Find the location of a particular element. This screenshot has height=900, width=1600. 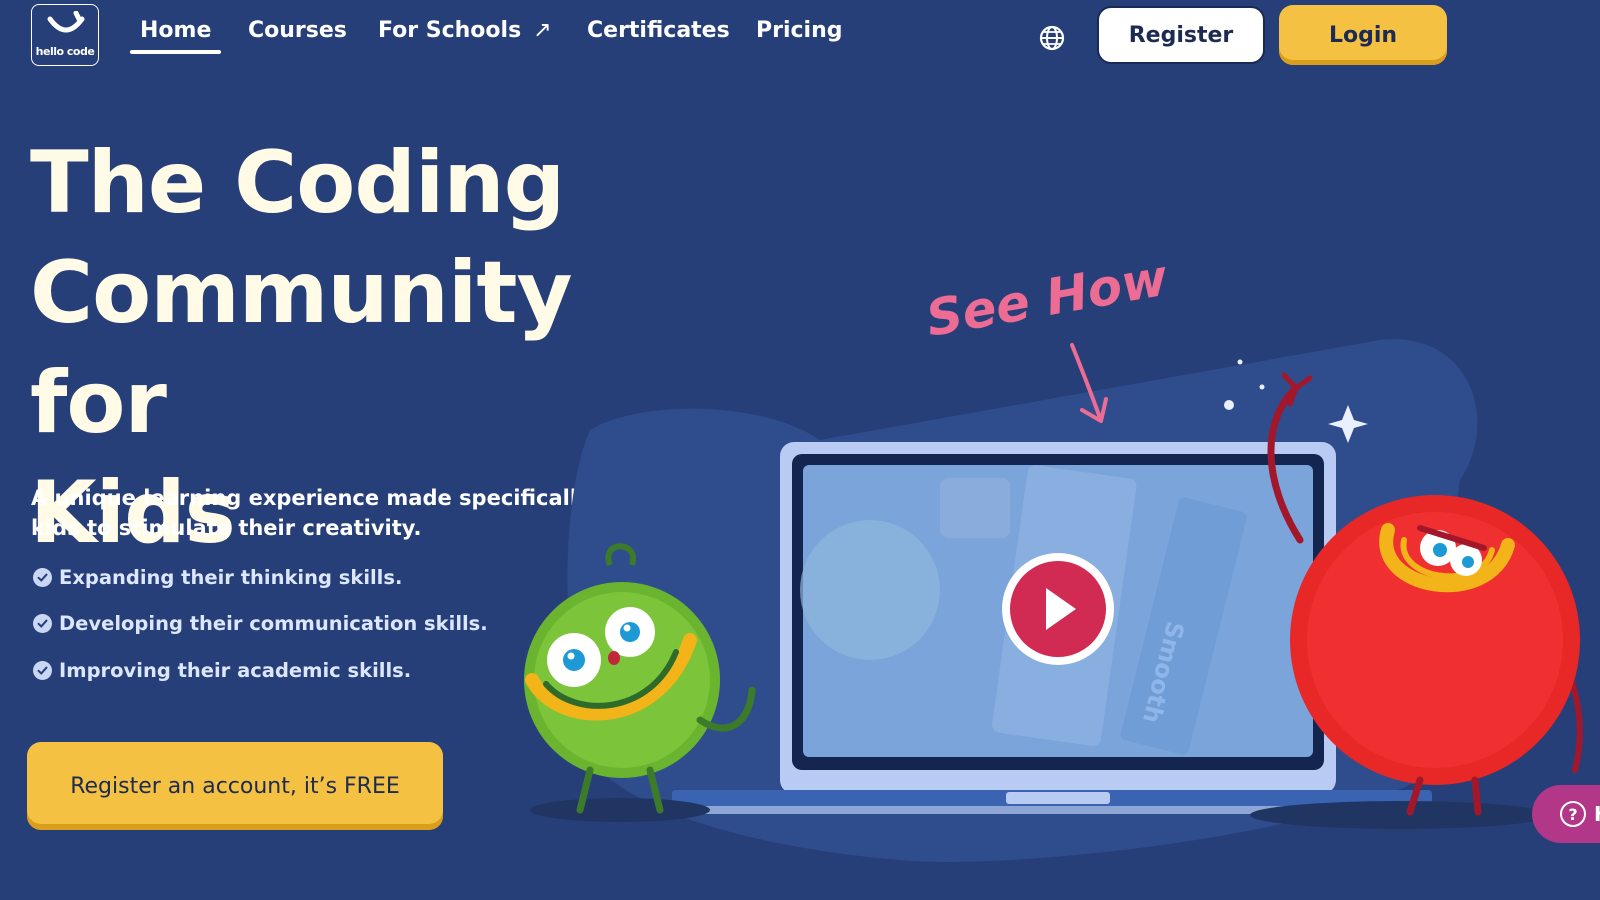

help-widget-button: ? H is located at coordinates (1566, 814).